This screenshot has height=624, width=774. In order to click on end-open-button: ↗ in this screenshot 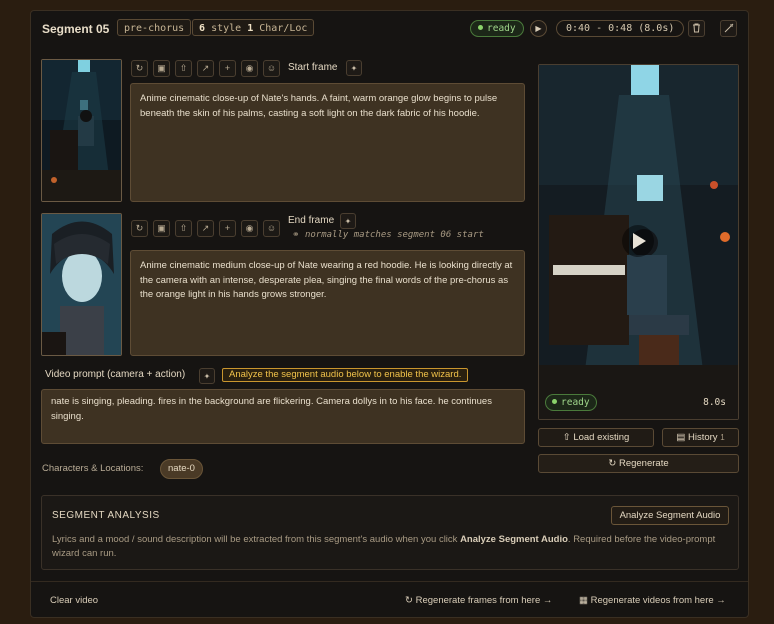, I will do `click(205, 228)`.